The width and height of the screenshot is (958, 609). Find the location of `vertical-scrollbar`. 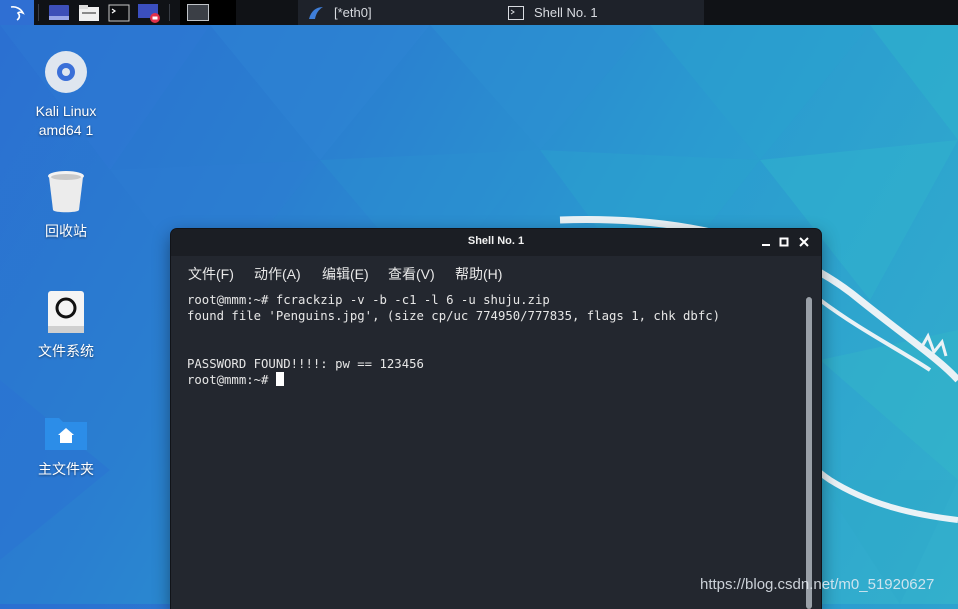

vertical-scrollbar is located at coordinates (809, 453).